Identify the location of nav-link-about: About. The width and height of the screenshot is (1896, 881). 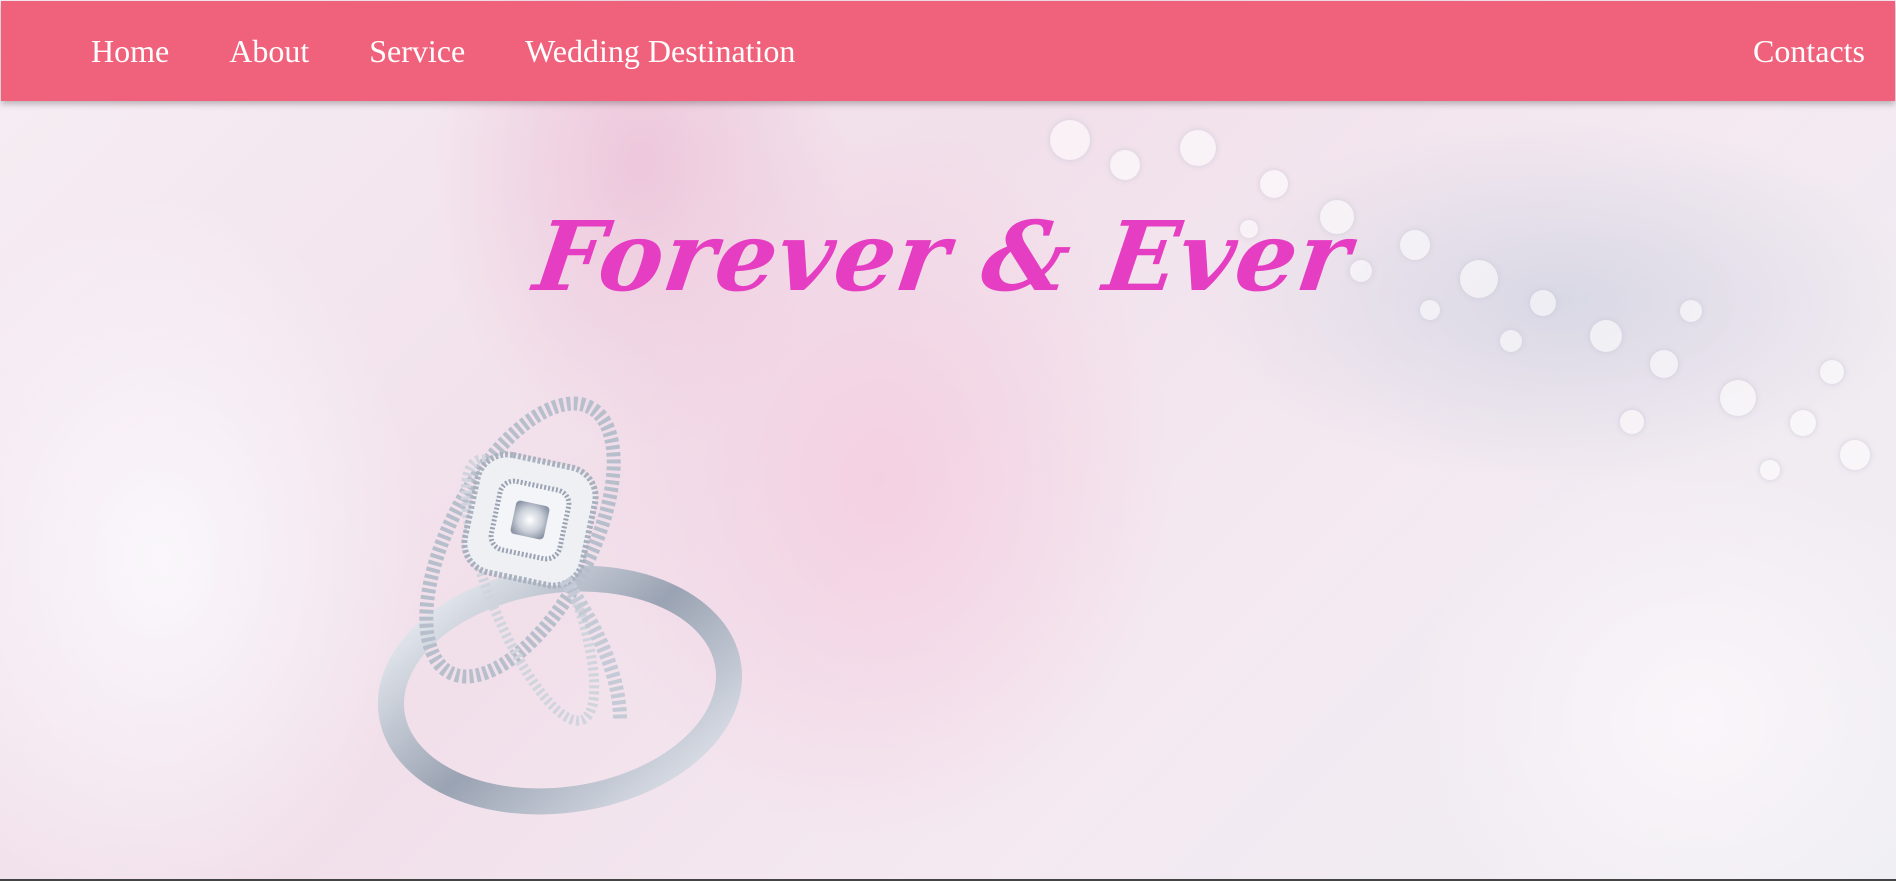
(269, 51).